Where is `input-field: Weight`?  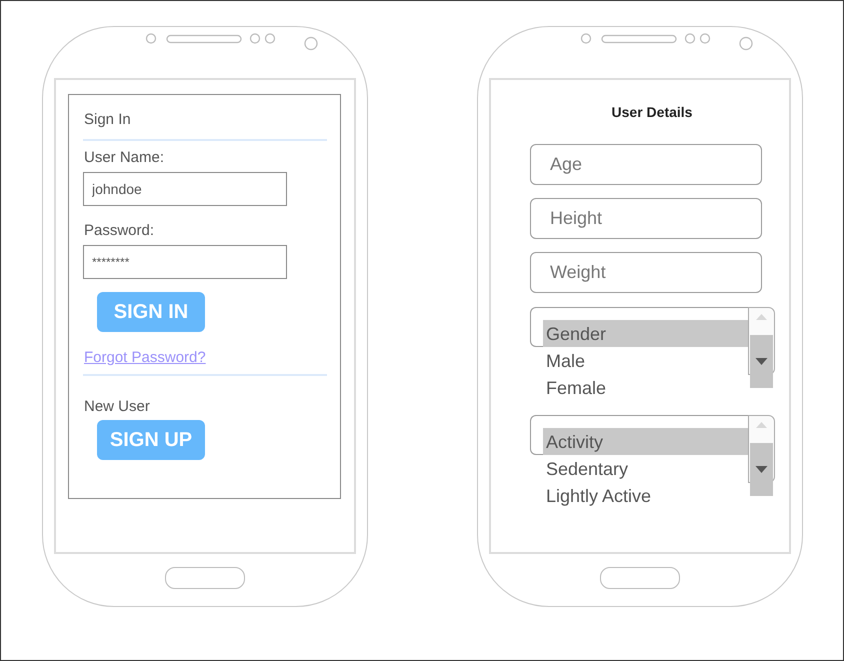 input-field: Weight is located at coordinates (646, 272).